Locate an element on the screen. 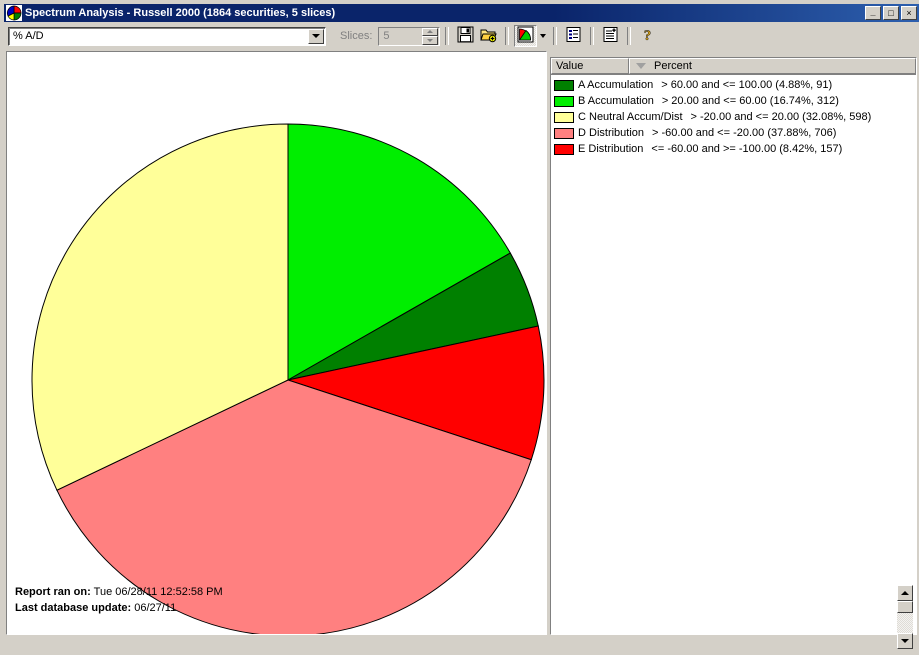 The height and width of the screenshot is (655, 919). chart-type-button is located at coordinates (526, 36).